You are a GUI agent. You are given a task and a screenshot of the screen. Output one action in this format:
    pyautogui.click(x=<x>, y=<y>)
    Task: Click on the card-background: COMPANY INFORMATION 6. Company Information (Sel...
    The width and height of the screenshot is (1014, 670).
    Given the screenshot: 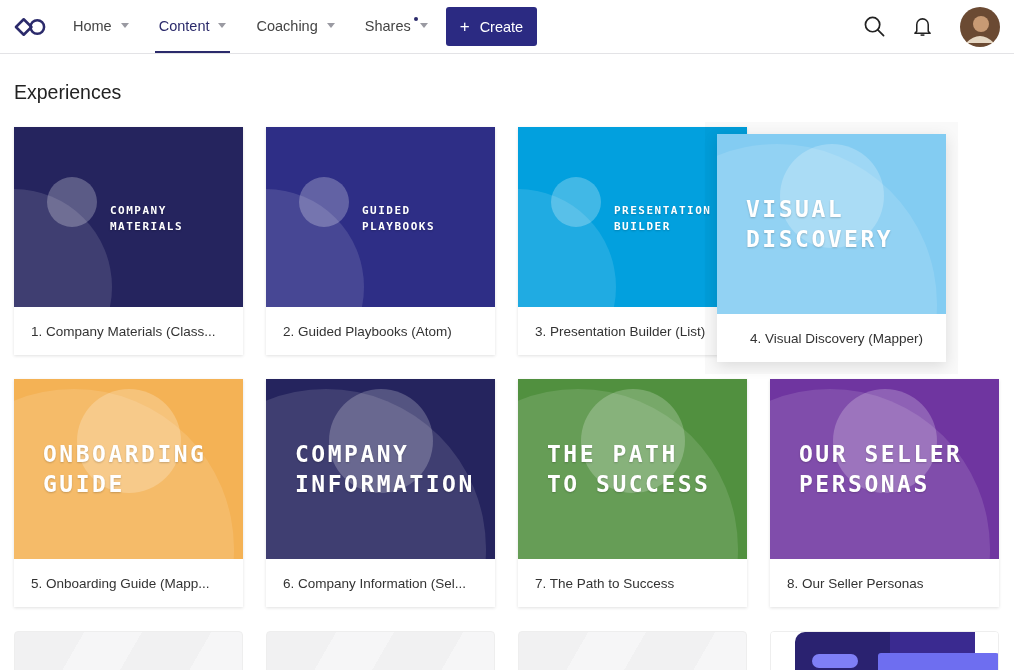 What is the action you would take?
    pyautogui.click(x=380, y=493)
    